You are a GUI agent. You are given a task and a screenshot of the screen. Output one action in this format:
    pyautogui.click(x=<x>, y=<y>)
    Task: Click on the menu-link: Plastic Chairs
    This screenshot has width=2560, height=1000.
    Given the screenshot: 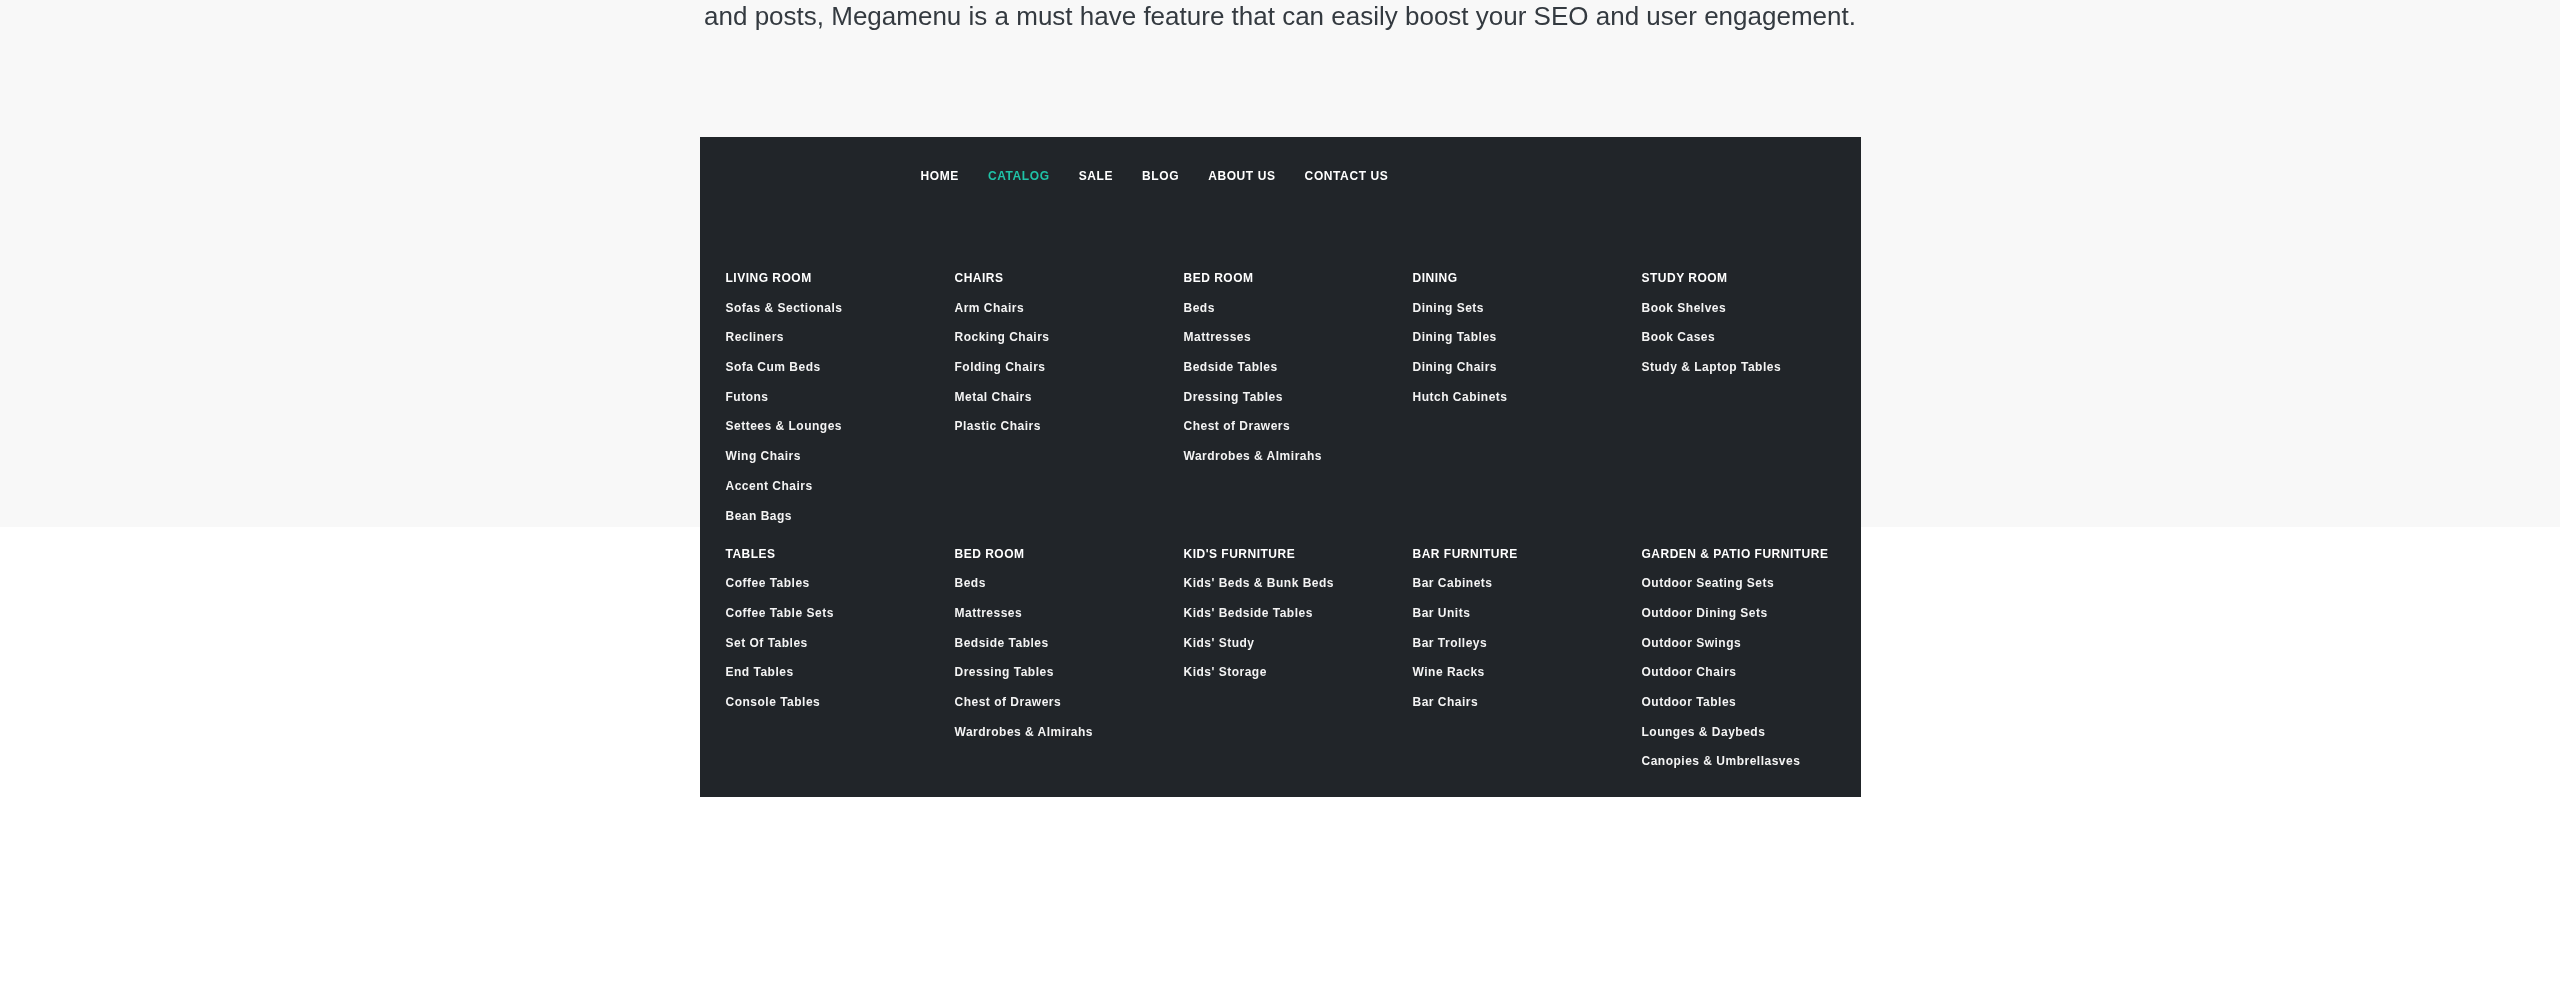 What is the action you would take?
    pyautogui.click(x=997, y=426)
    